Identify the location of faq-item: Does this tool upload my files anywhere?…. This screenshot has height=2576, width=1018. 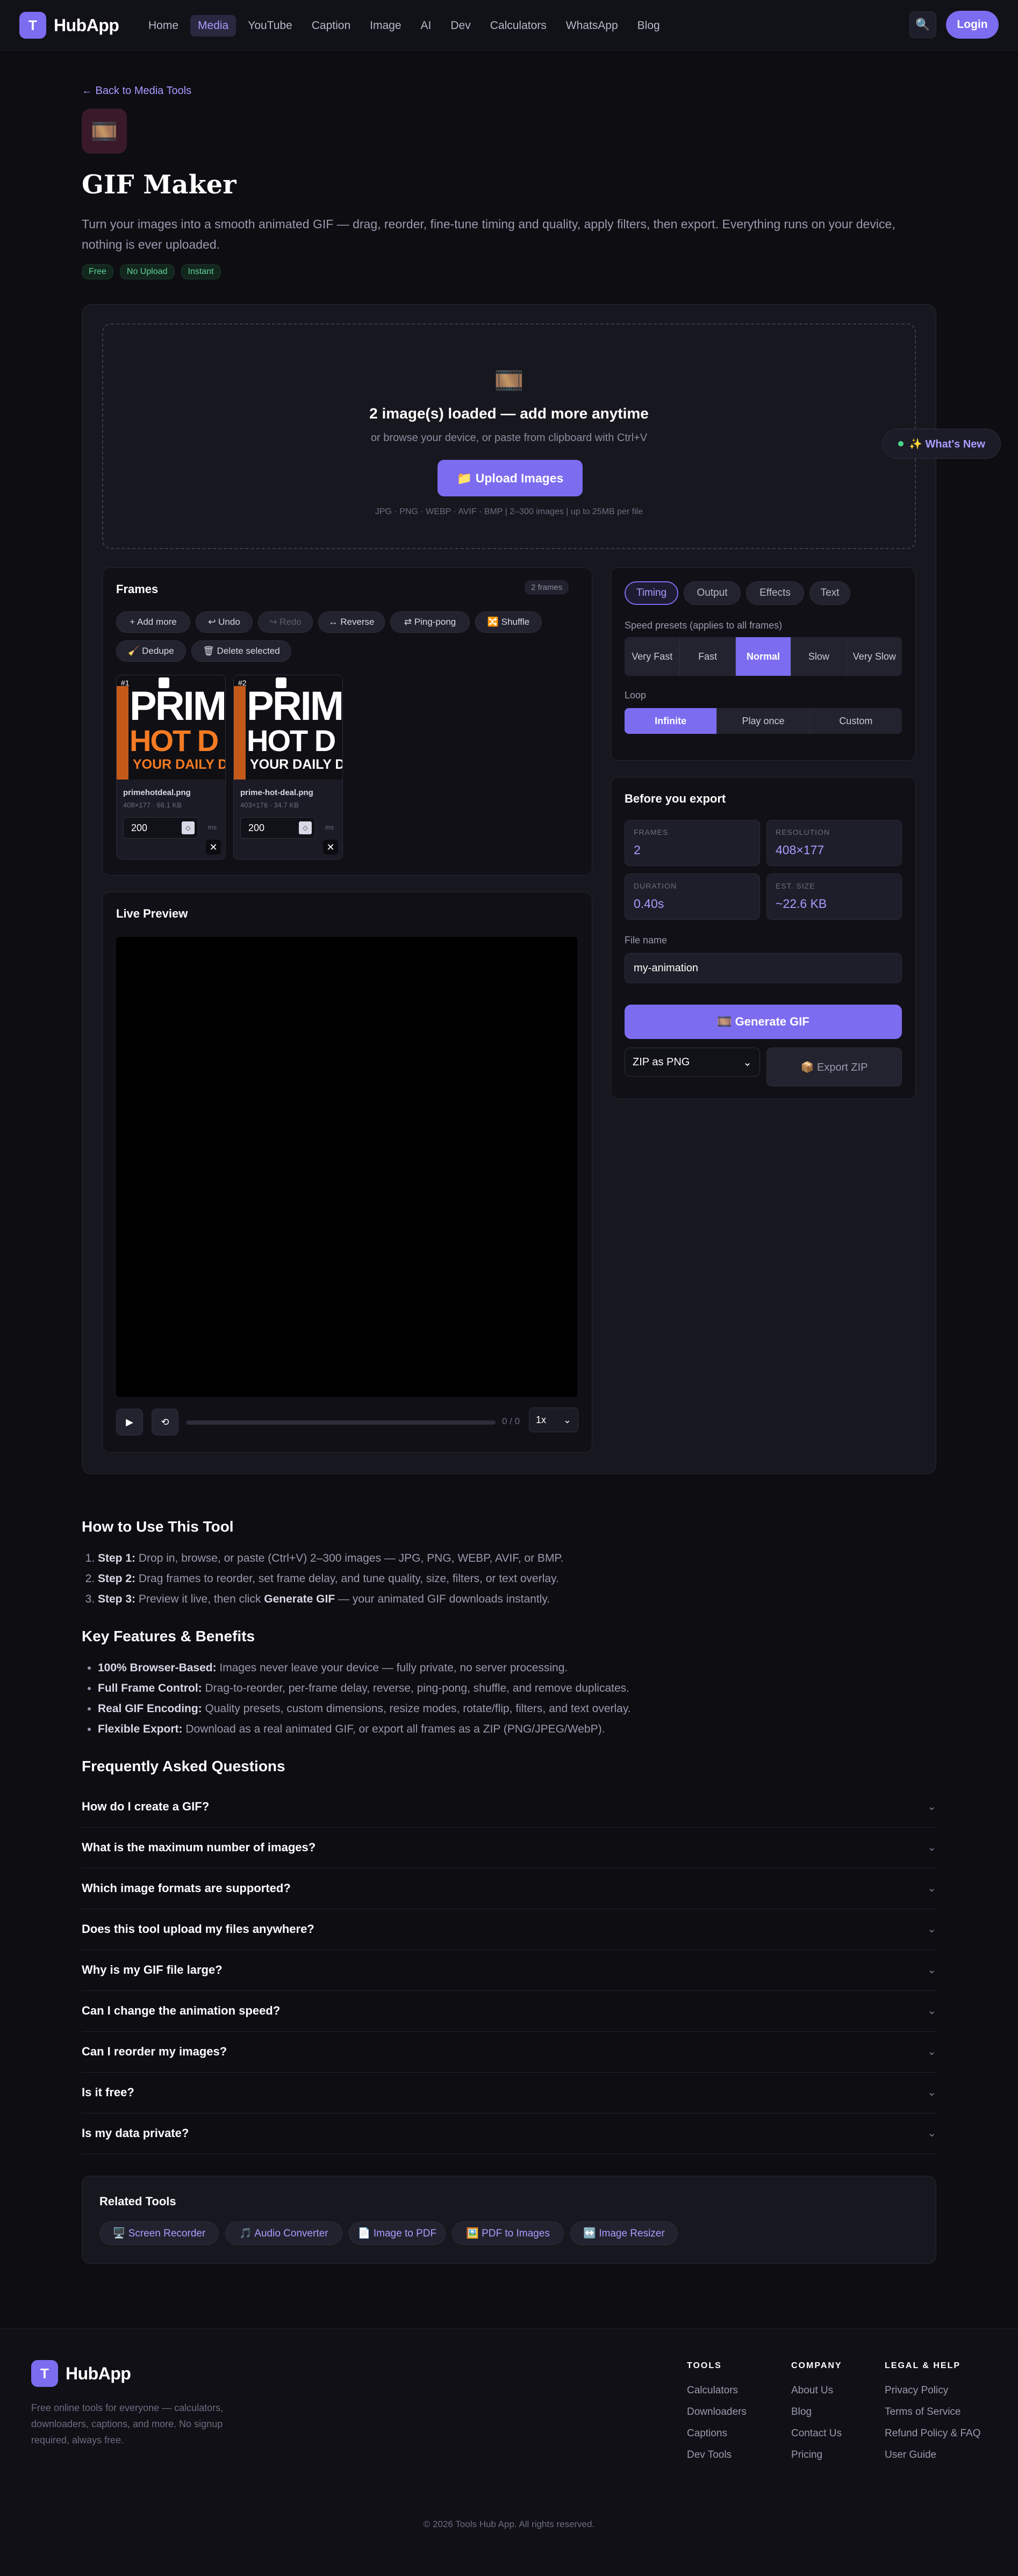
(509, 1930).